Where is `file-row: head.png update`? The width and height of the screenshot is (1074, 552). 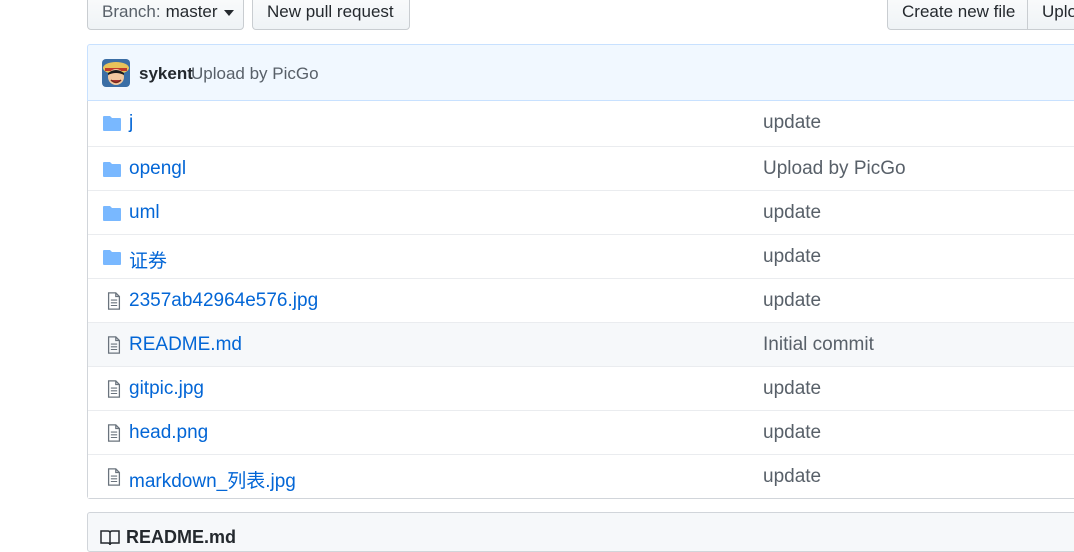 file-row: head.png update is located at coordinates (581, 432).